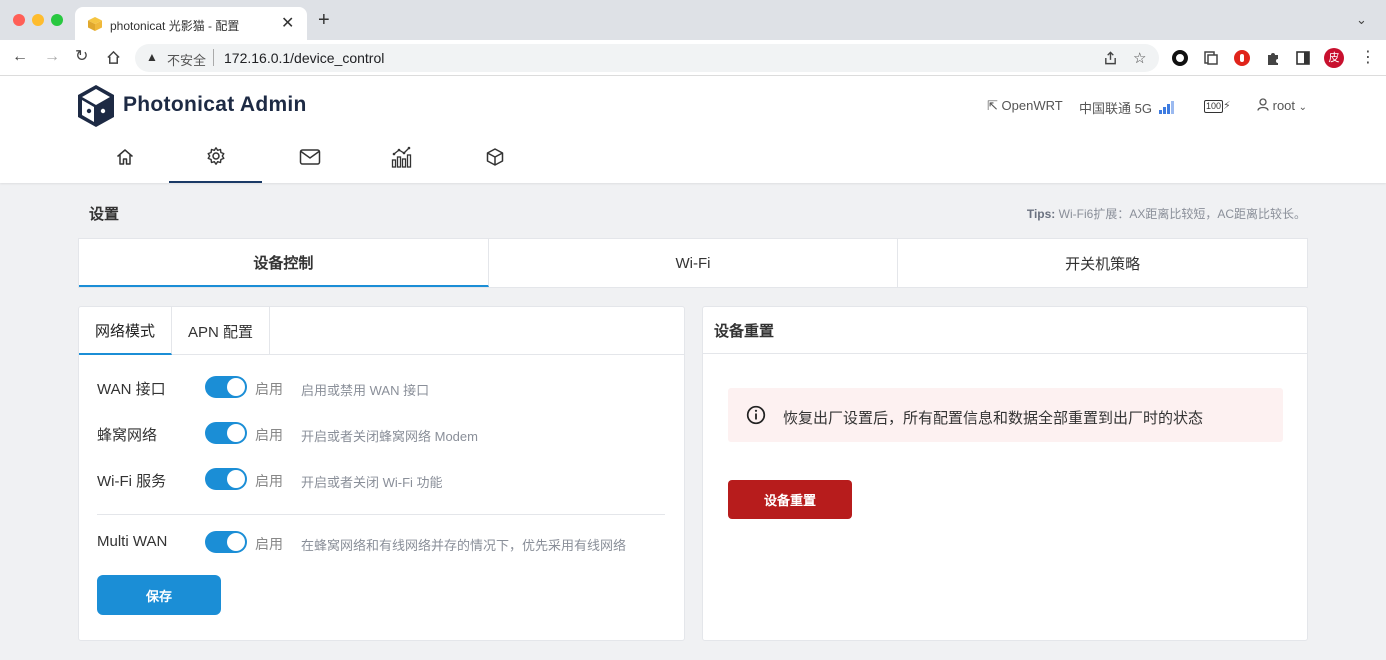 Image resolution: width=1386 pixels, height=660 pixels. I want to click on browser-tab-bar: photonicat 光影猫 - 配置 ✕ + ⌄, so click(693, 20).